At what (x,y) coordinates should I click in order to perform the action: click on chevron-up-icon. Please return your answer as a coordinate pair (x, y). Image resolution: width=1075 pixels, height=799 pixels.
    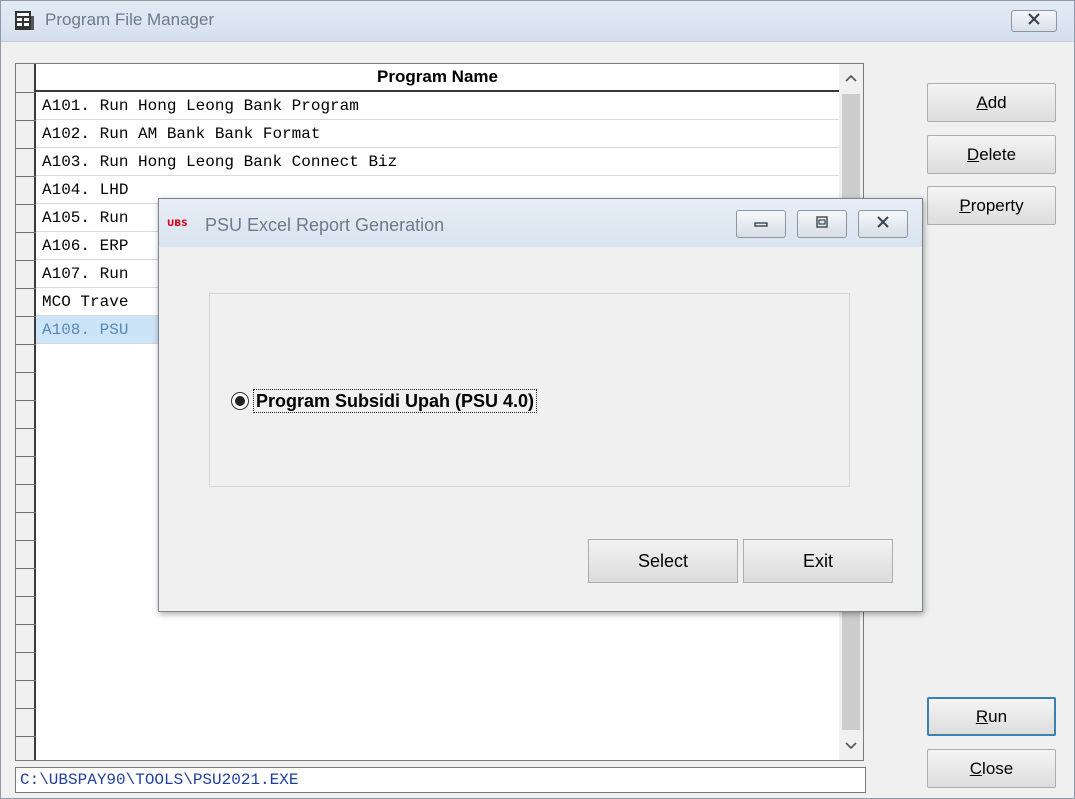
    Looking at the image, I should click on (851, 78).